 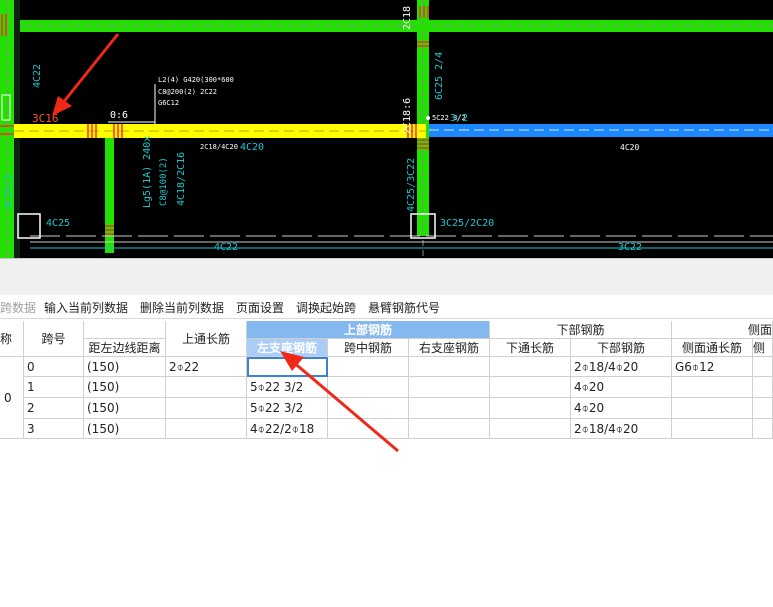 I want to click on toolbar-cantilever-code: 悬臂钢筋代号, so click(x=404, y=307).